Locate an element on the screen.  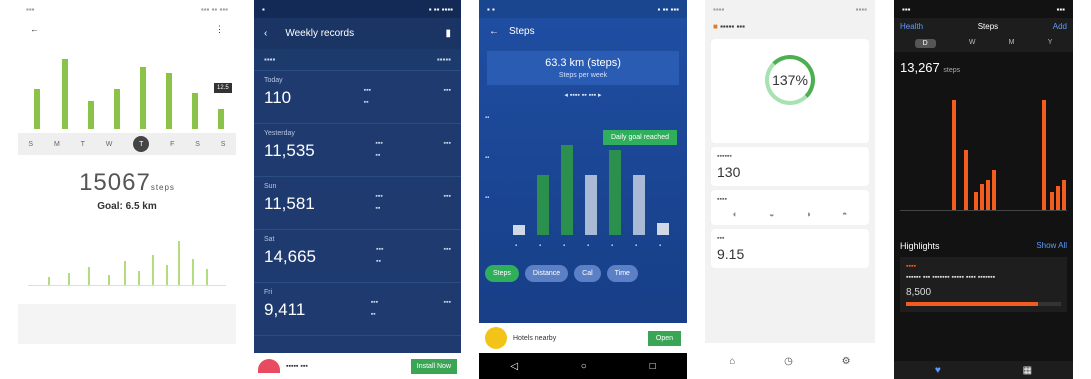
record-row: Today 110 ▪▪▪ ▪▪ ▪▪▪ is located at coordinates (357, 97).